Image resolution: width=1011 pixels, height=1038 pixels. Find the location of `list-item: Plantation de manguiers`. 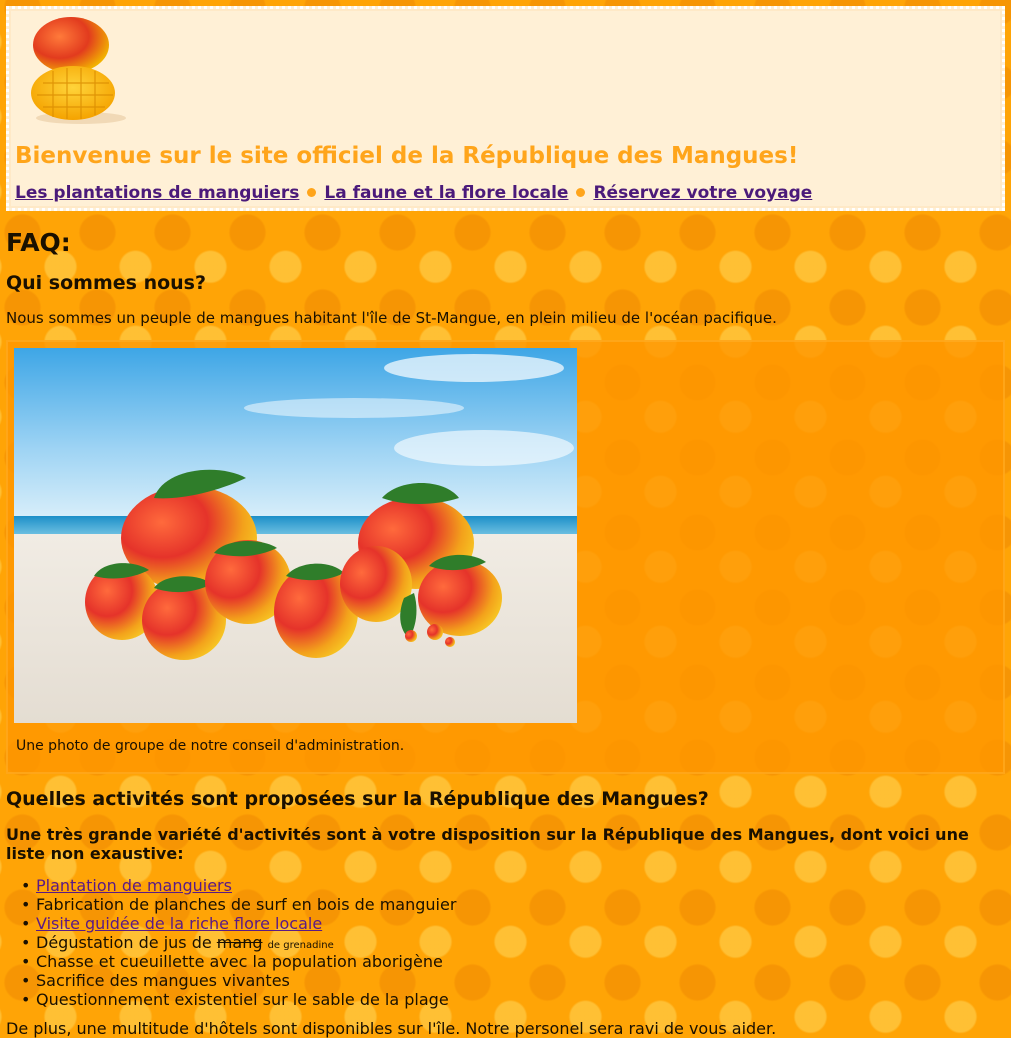

list-item: Plantation de manguiers is located at coordinates (231, 885).